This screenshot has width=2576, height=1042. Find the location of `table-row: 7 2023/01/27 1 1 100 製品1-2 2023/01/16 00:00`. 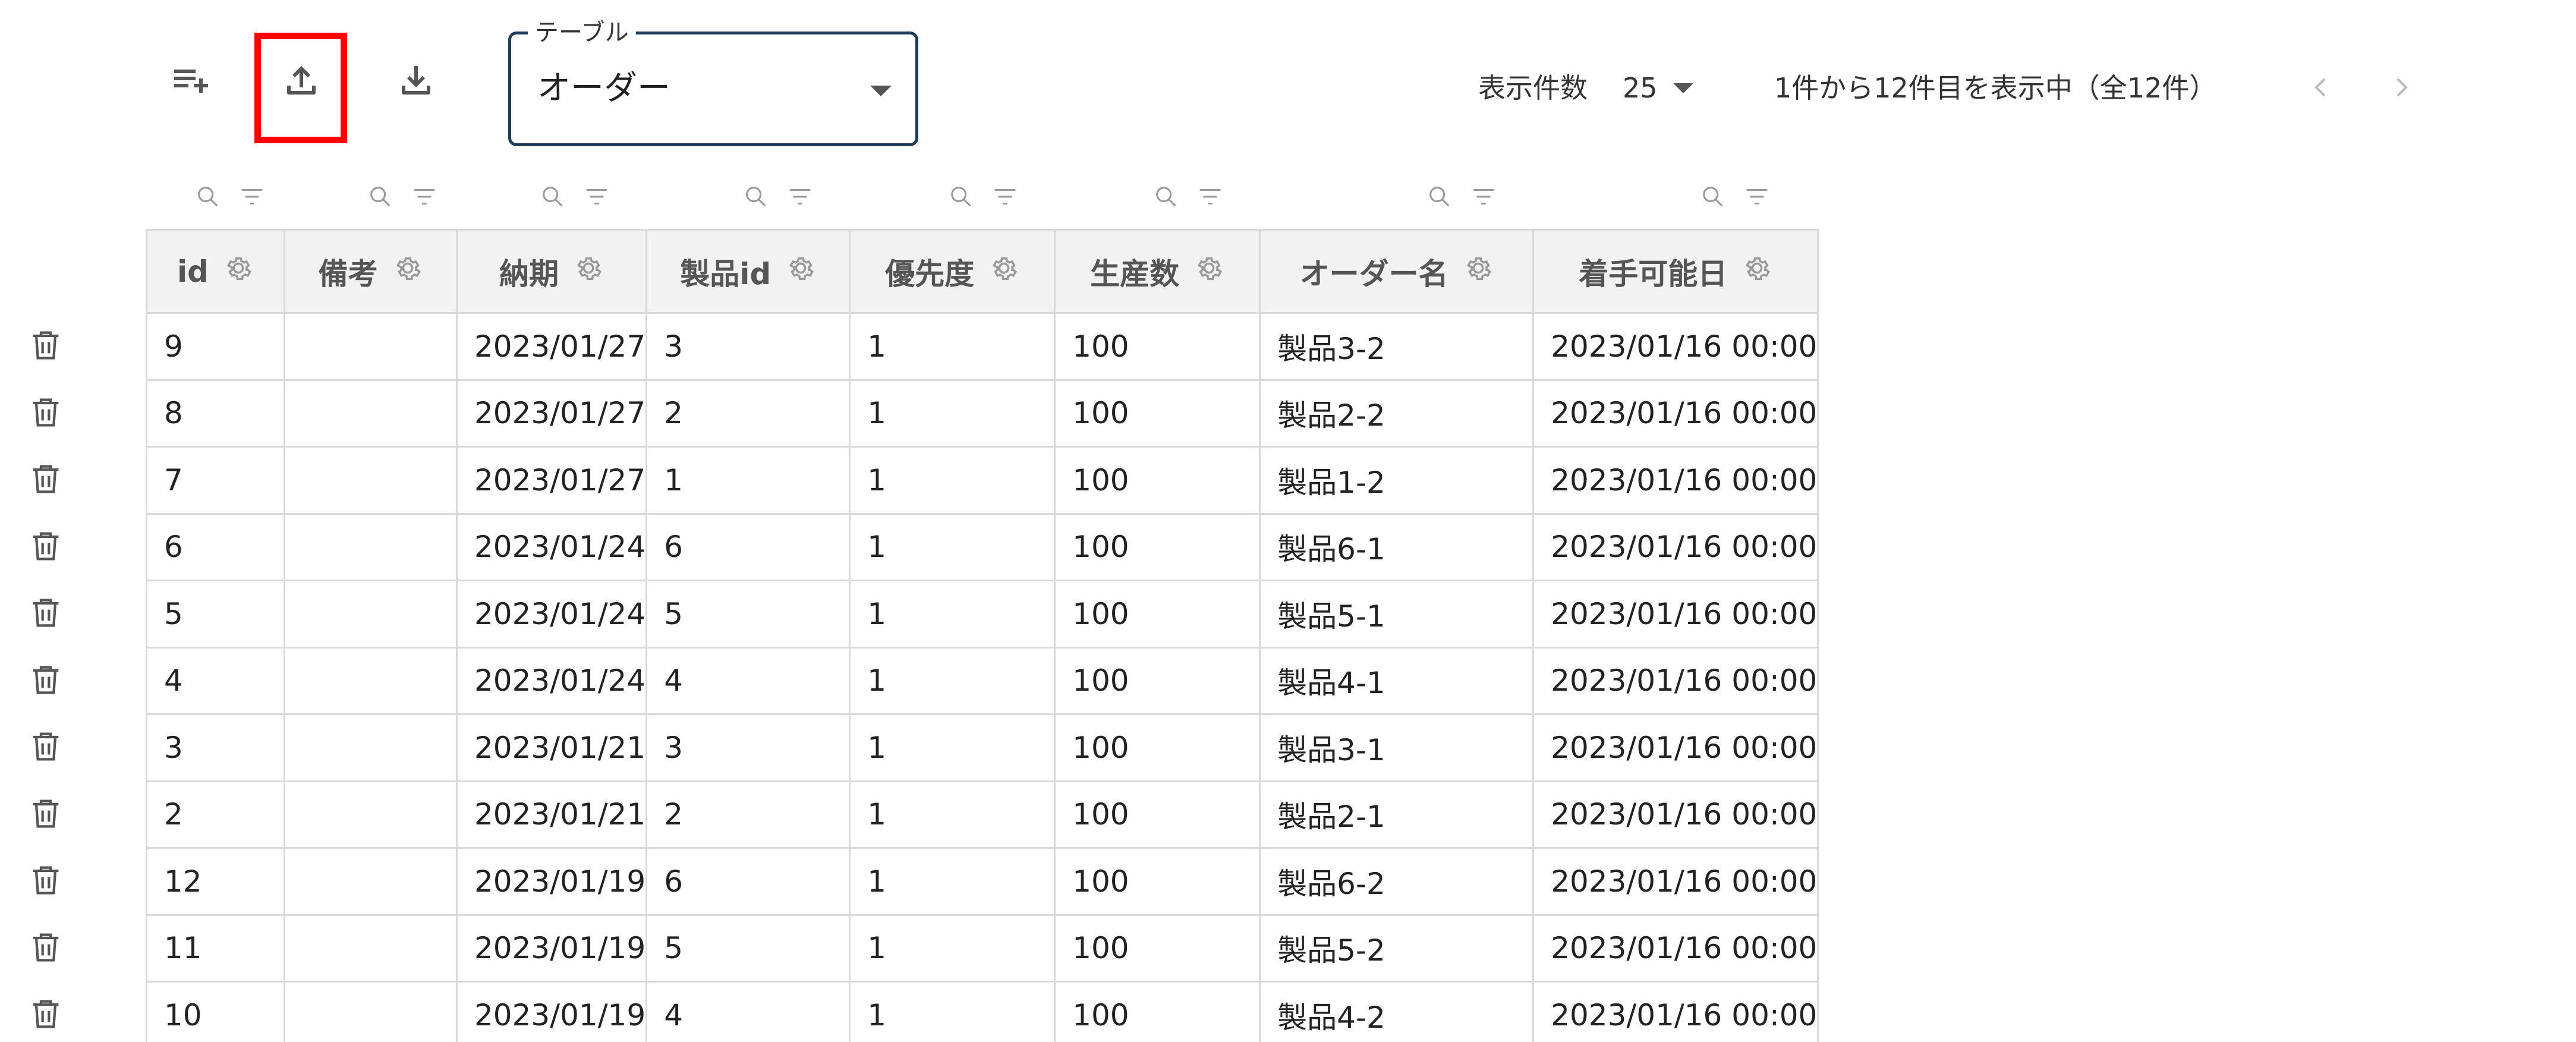

table-row: 7 2023/01/27 1 1 100 製品1-2 2023/01/16 00:00 is located at coordinates (982, 481).